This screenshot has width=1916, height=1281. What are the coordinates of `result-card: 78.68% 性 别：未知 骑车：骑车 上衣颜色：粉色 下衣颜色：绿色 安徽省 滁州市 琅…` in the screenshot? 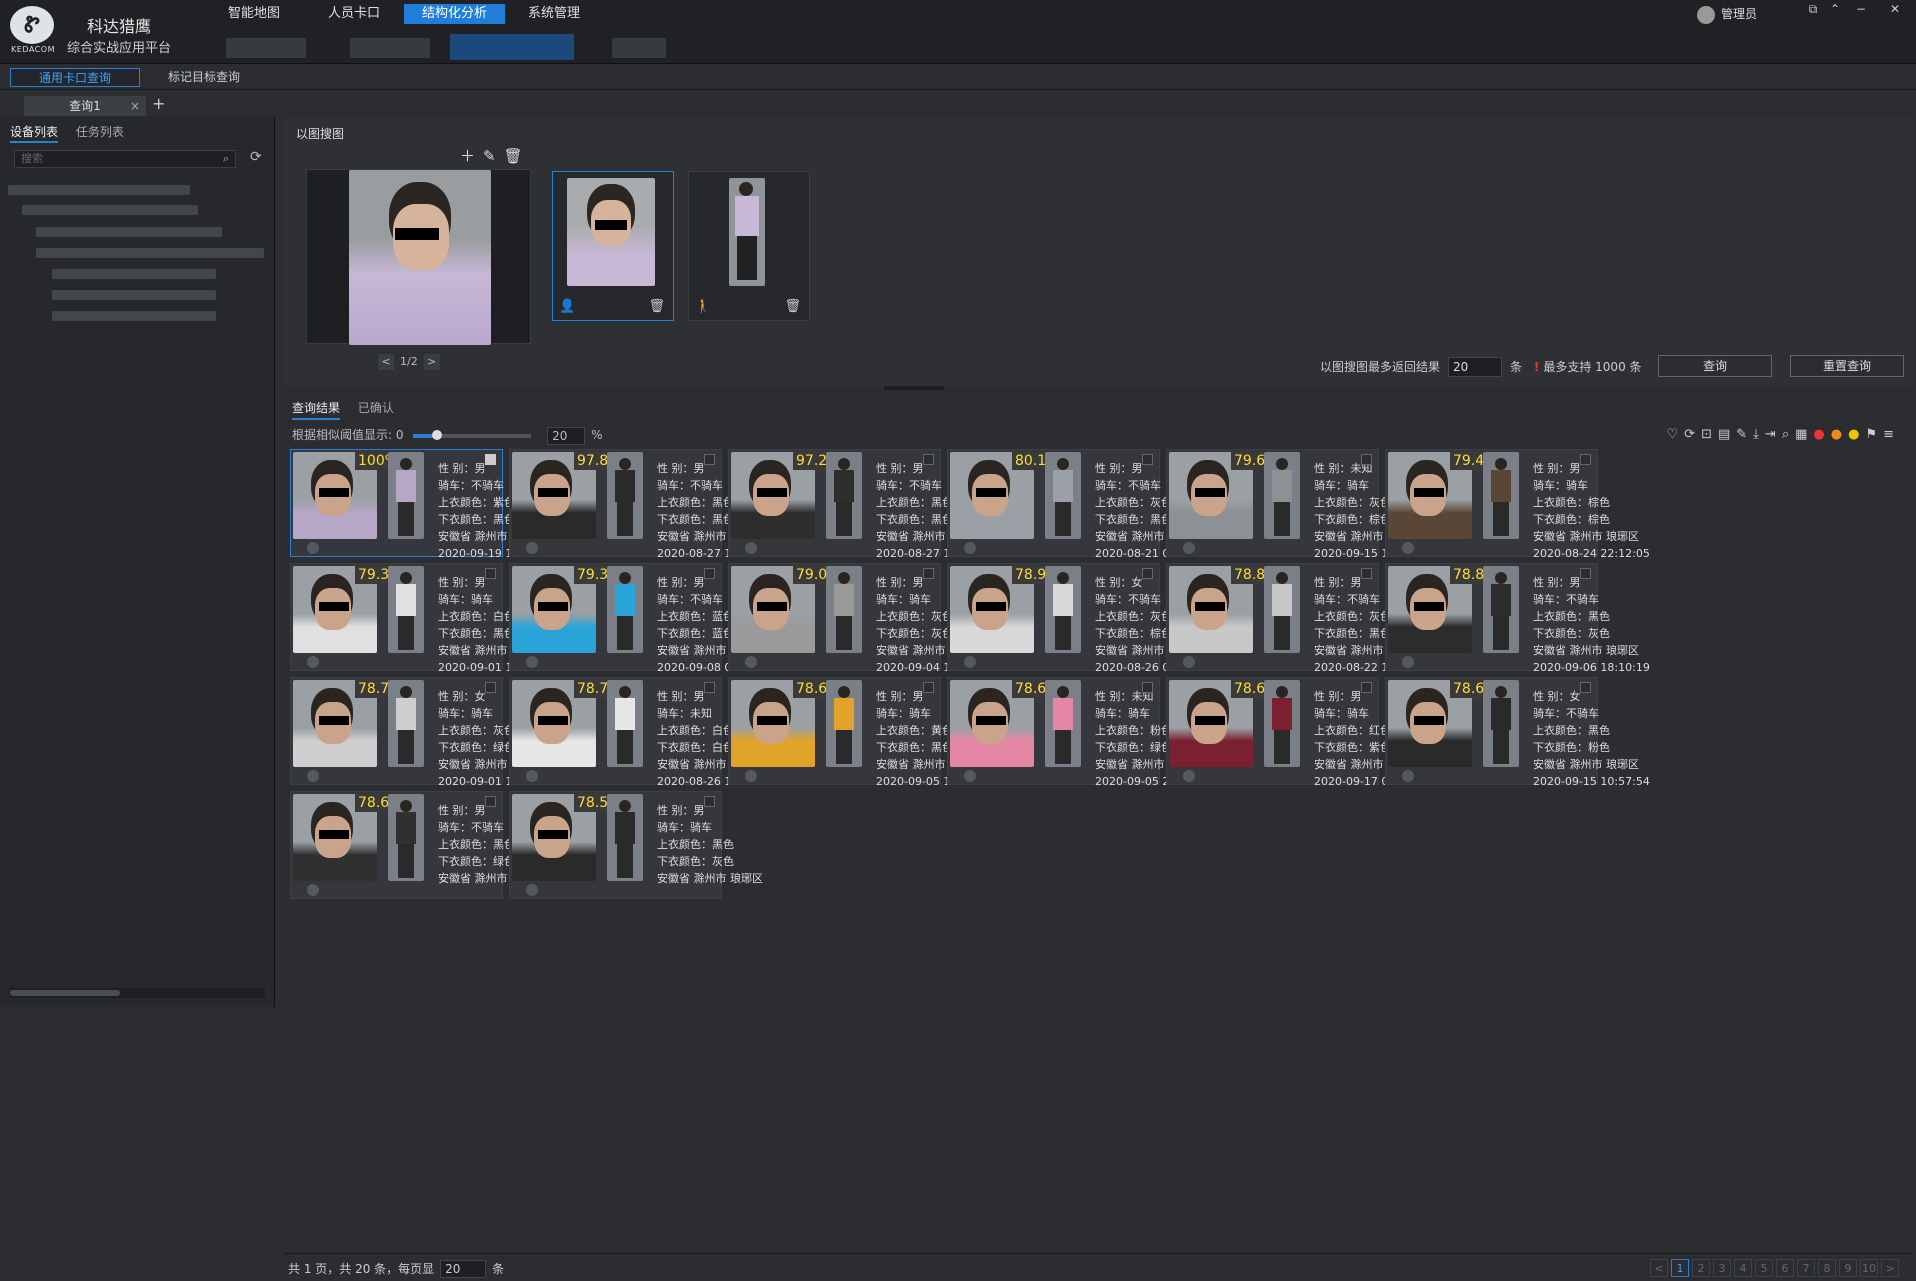 It's located at (1079, 732).